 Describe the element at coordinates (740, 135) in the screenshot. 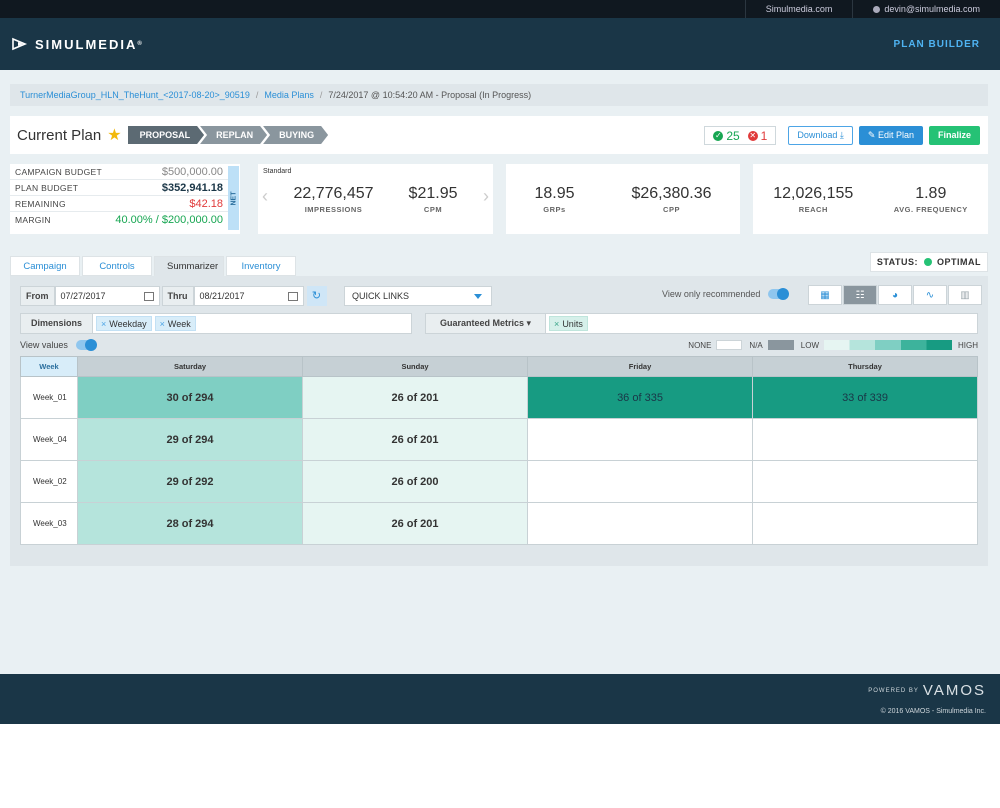

I see `validation-counts: ✓ 25 ✕ 1` at that location.